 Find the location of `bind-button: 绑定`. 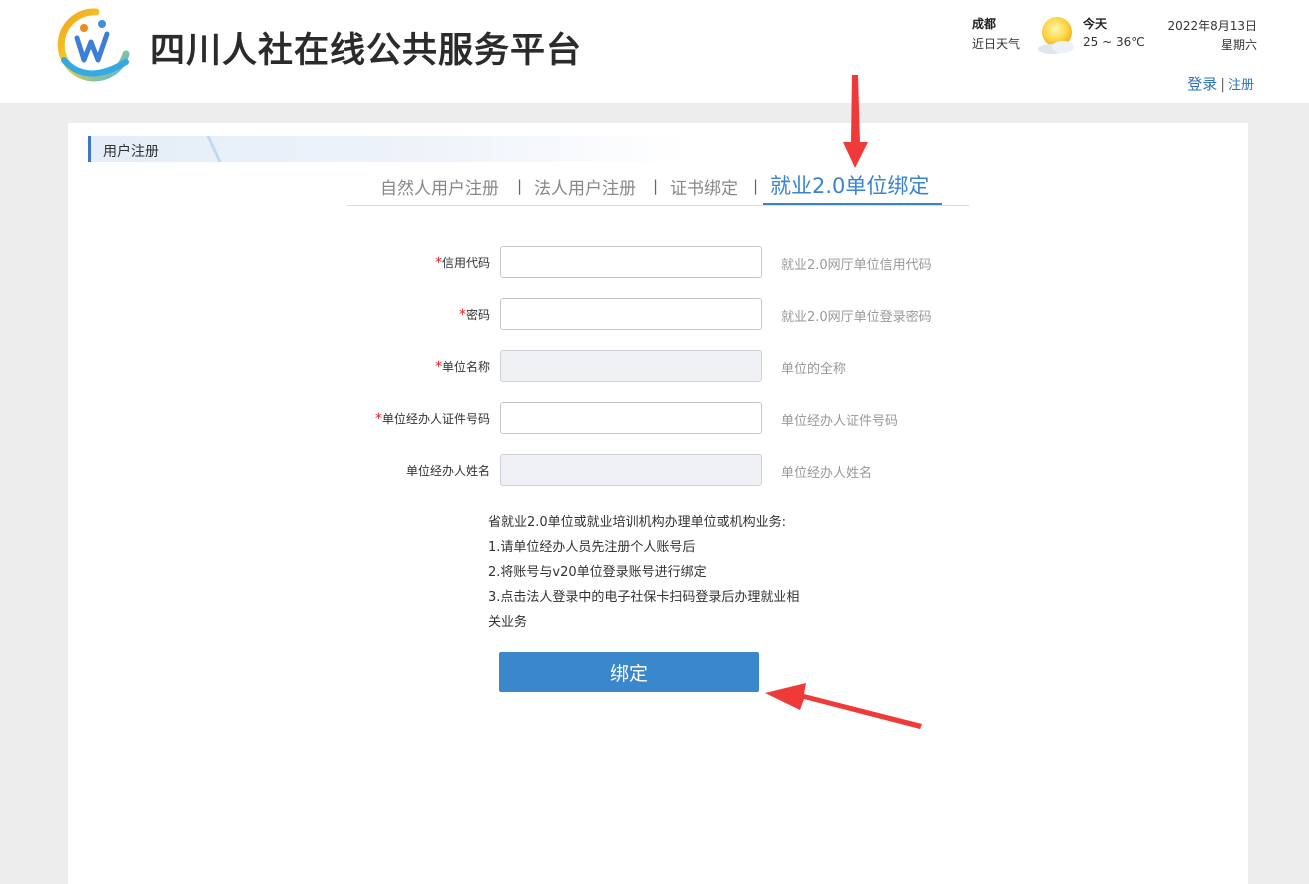

bind-button: 绑定 is located at coordinates (629, 672).